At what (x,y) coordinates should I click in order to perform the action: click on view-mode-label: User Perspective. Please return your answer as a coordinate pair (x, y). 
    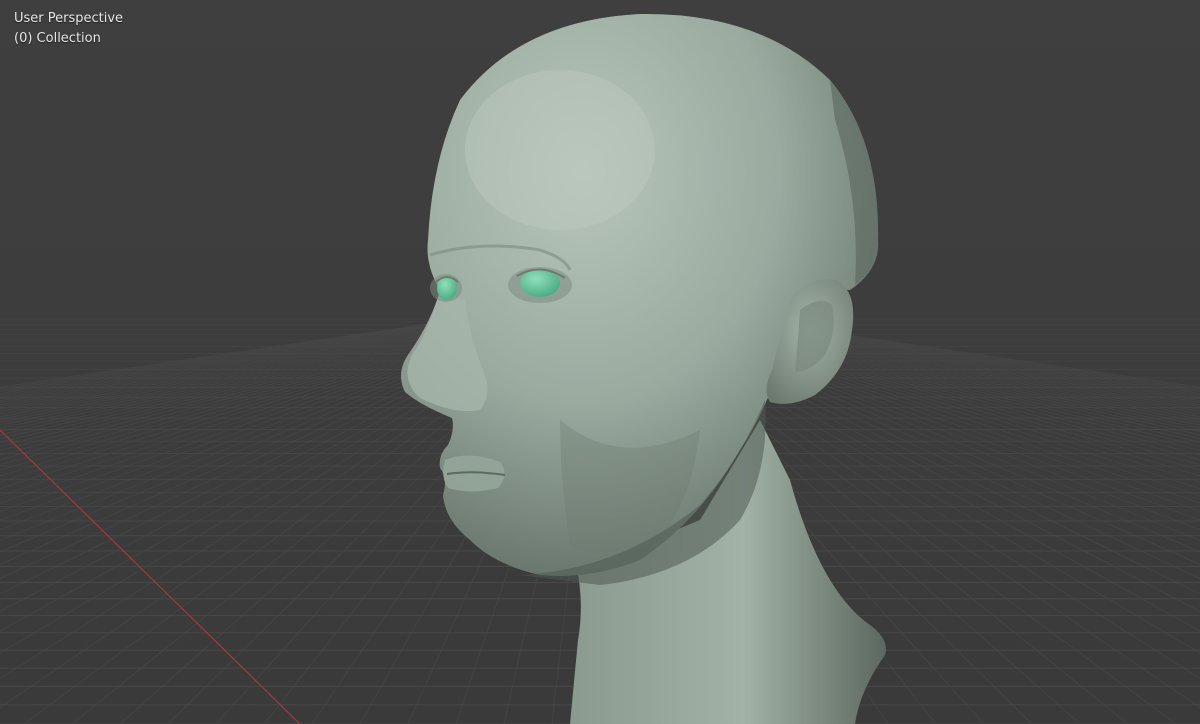
    Looking at the image, I should click on (69, 18).